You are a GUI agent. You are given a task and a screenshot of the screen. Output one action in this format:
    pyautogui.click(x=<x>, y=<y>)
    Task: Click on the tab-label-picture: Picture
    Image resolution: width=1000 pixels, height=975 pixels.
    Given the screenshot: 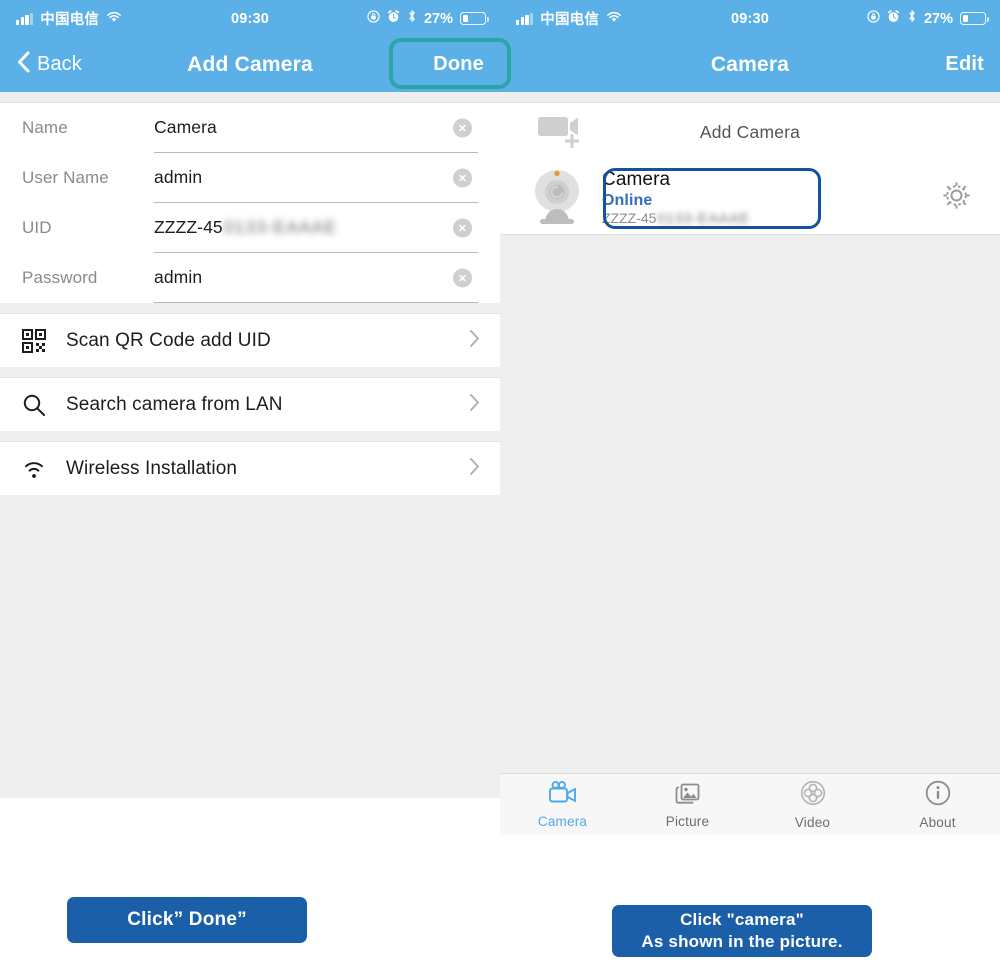 What is the action you would take?
    pyautogui.click(x=687, y=821)
    